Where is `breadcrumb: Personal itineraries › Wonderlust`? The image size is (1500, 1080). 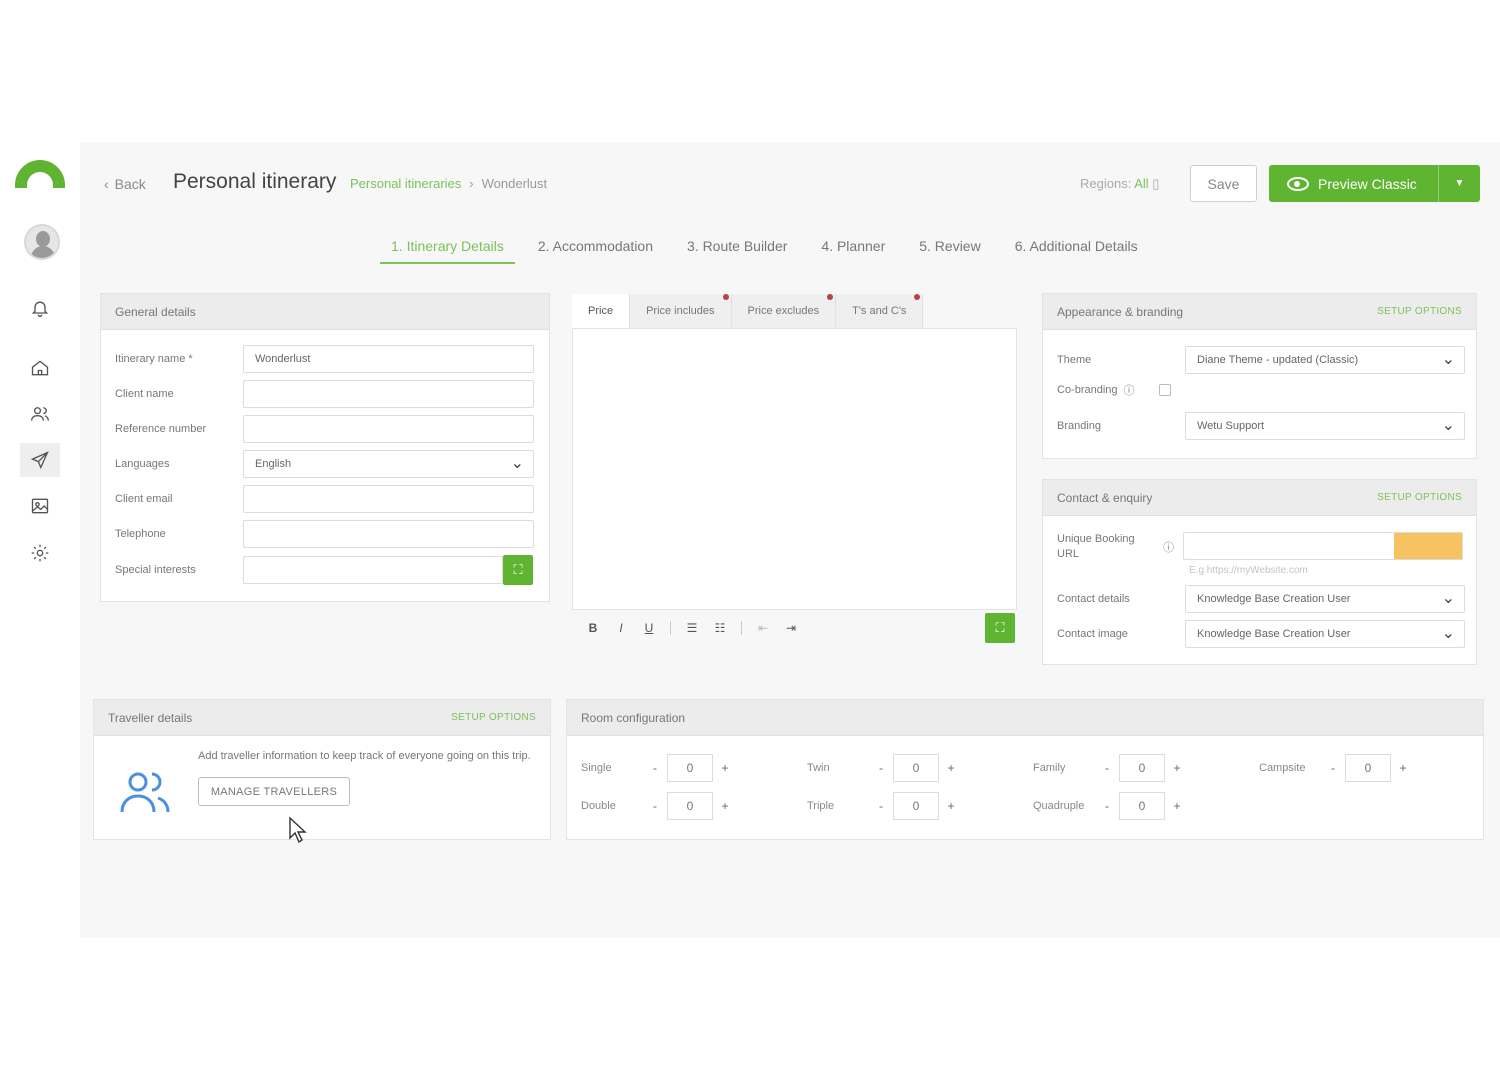 breadcrumb: Personal itineraries › Wonderlust is located at coordinates (448, 183).